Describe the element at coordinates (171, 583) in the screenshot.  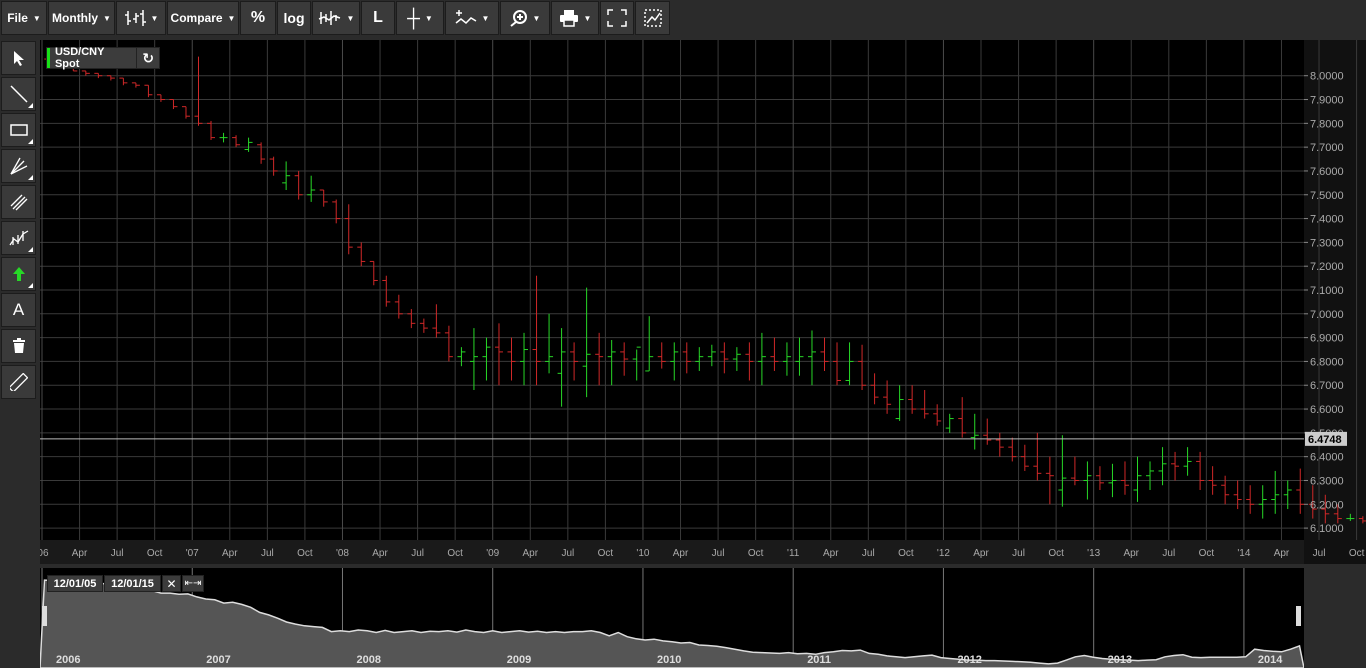
I see `reset-range-button: ✕` at that location.